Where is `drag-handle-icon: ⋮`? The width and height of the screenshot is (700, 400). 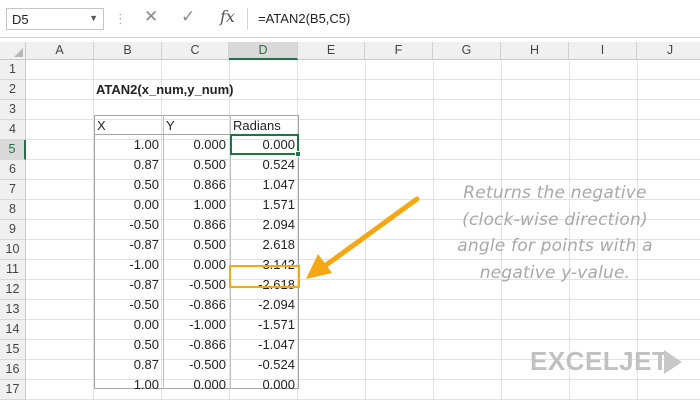
drag-handle-icon: ⋮ is located at coordinates (120, 19).